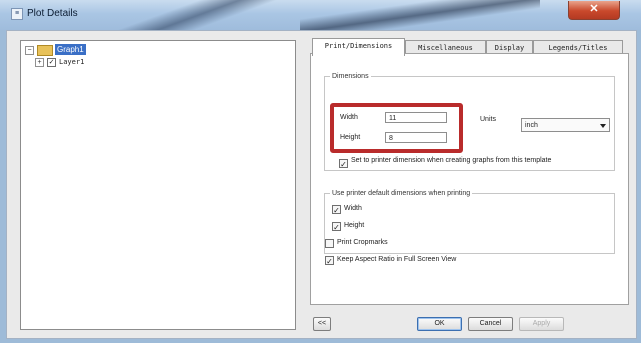  Describe the element at coordinates (439, 324) in the screenshot. I see `ok-button: OK` at that location.